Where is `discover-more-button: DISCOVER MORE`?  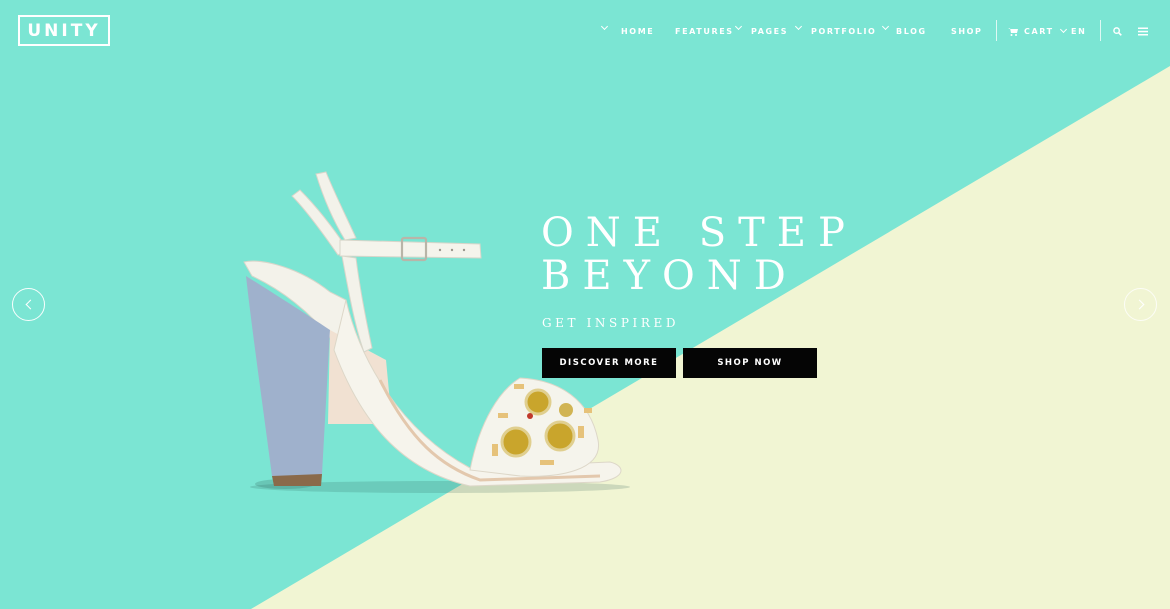 discover-more-button: DISCOVER MORE is located at coordinates (609, 363).